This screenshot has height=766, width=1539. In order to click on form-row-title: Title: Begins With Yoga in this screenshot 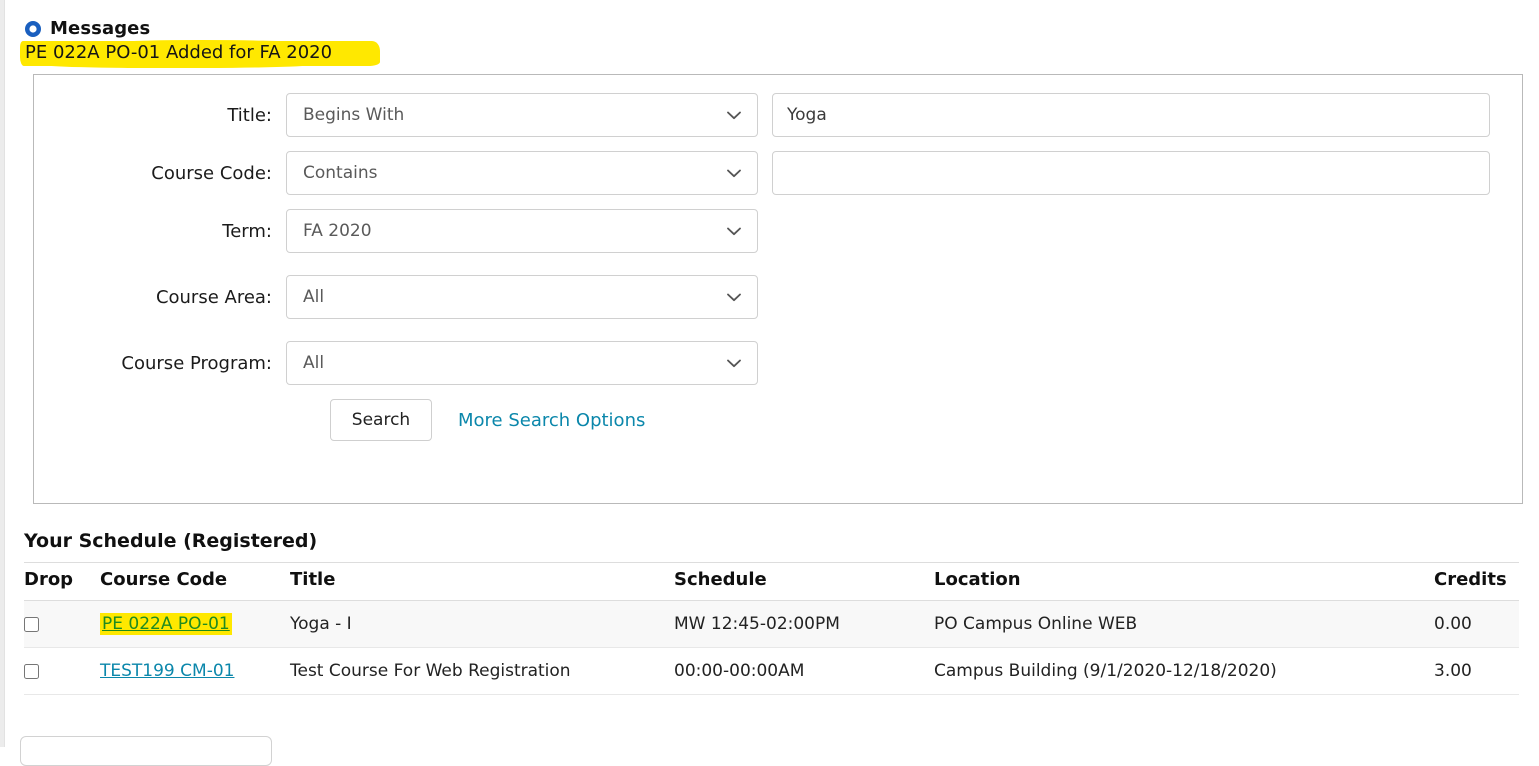, I will do `click(778, 115)`.